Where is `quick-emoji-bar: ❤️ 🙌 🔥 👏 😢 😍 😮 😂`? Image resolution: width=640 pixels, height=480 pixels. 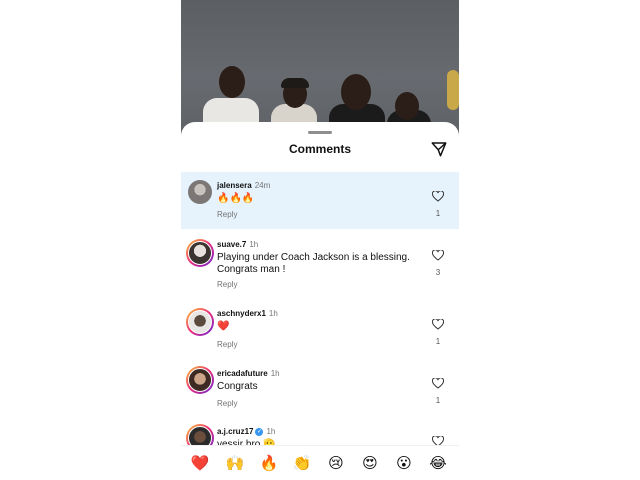
quick-emoji-bar: ❤️ 🙌 🔥 👏 😢 😍 😮 😂 is located at coordinates (320, 462).